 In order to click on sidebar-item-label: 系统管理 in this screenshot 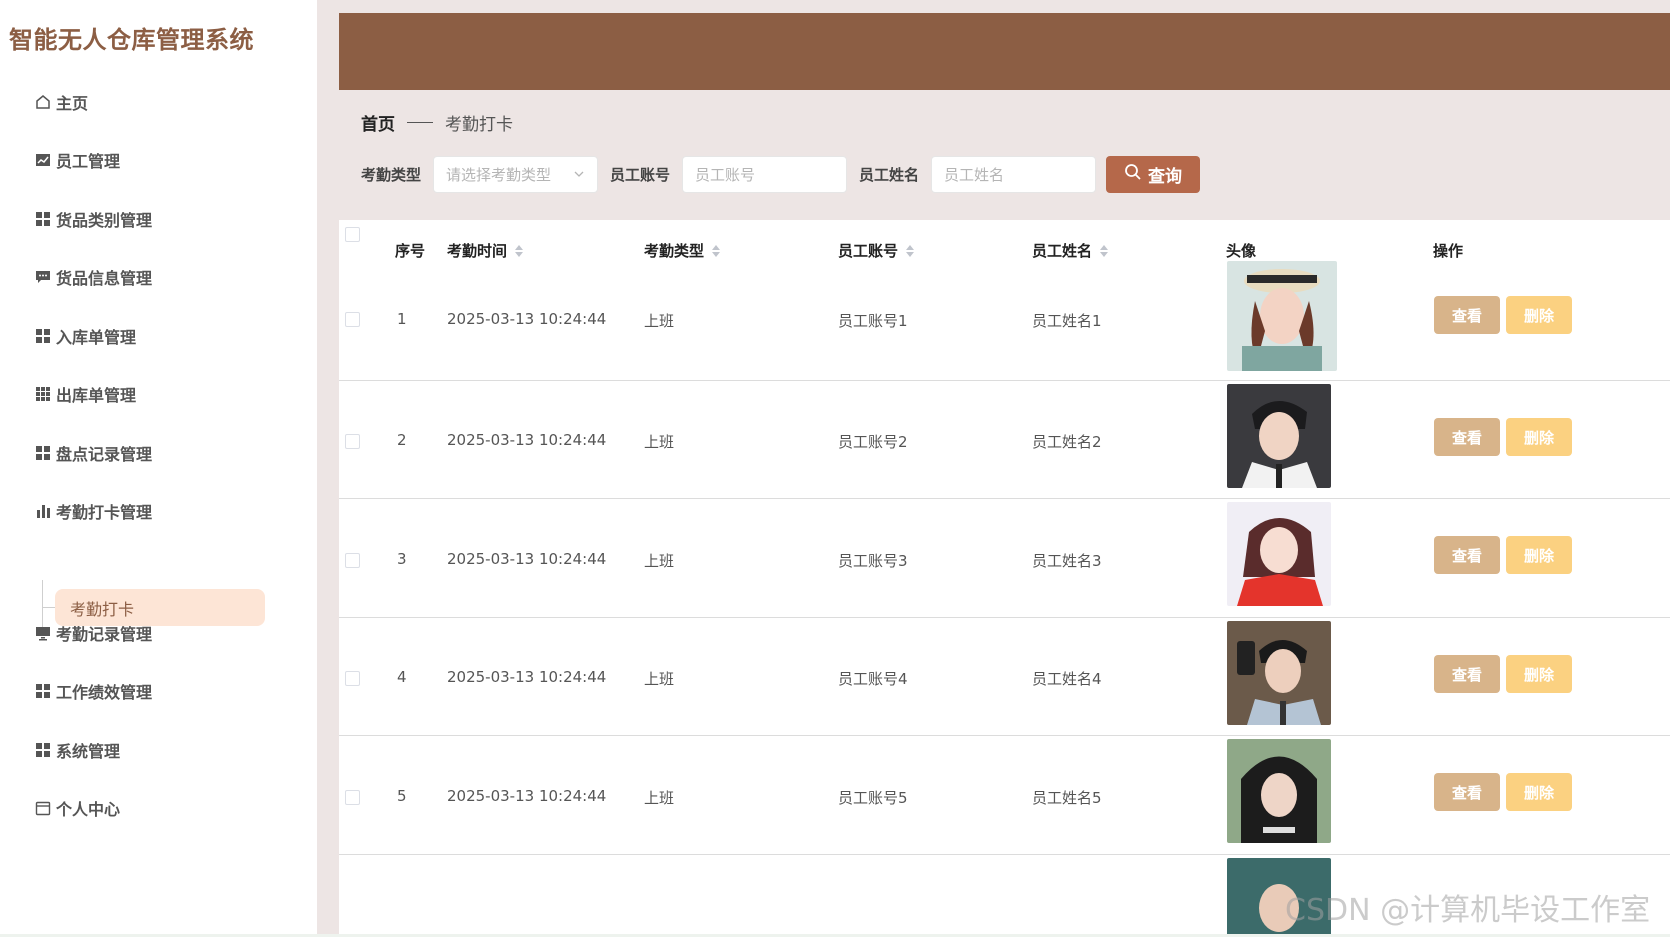, I will do `click(88, 751)`.